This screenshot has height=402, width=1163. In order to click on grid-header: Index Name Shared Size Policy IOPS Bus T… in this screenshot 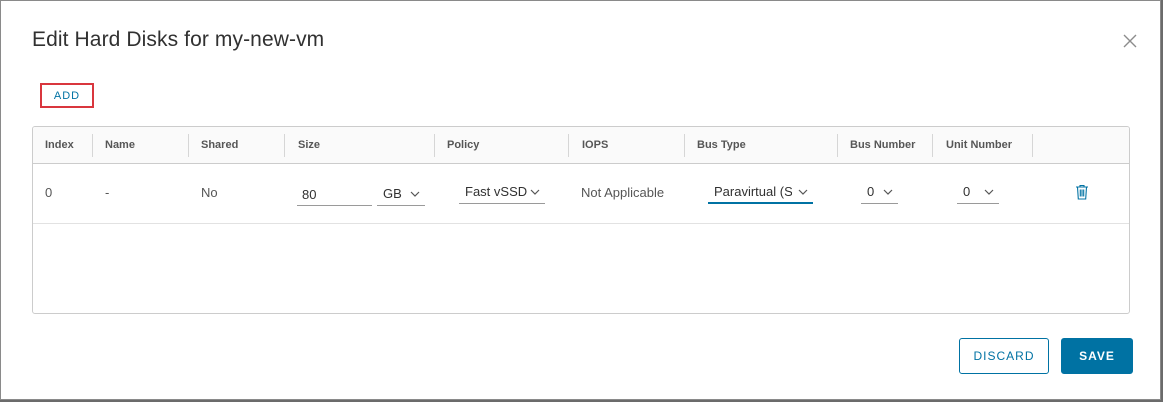, I will do `click(581, 145)`.